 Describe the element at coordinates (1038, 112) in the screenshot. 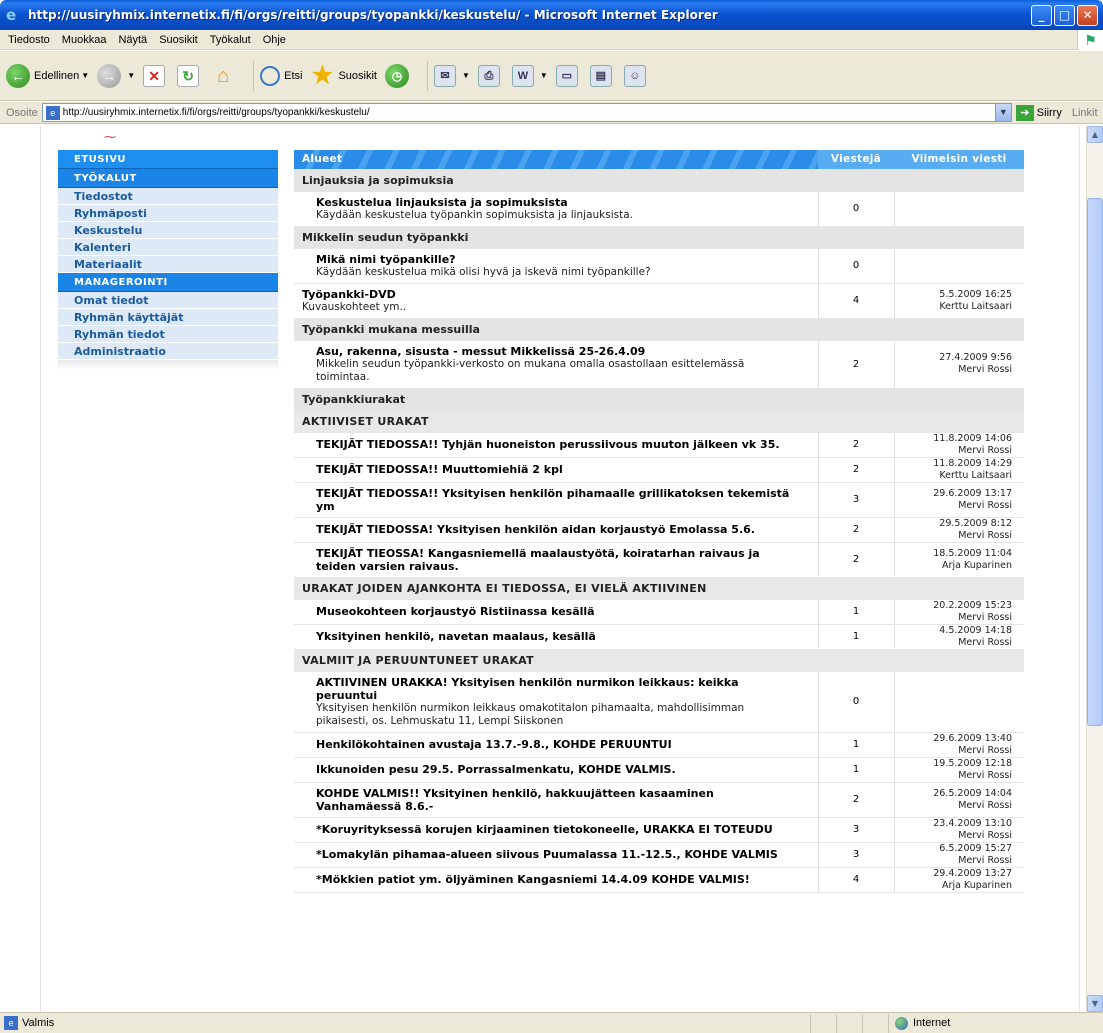

I see `go-button: ➔ Siirry` at that location.